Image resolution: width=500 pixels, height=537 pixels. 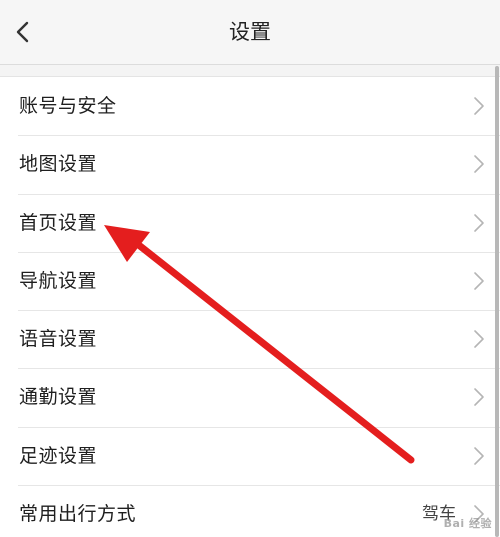 I want to click on settings-item-homepage: 首页设置, so click(x=250, y=222).